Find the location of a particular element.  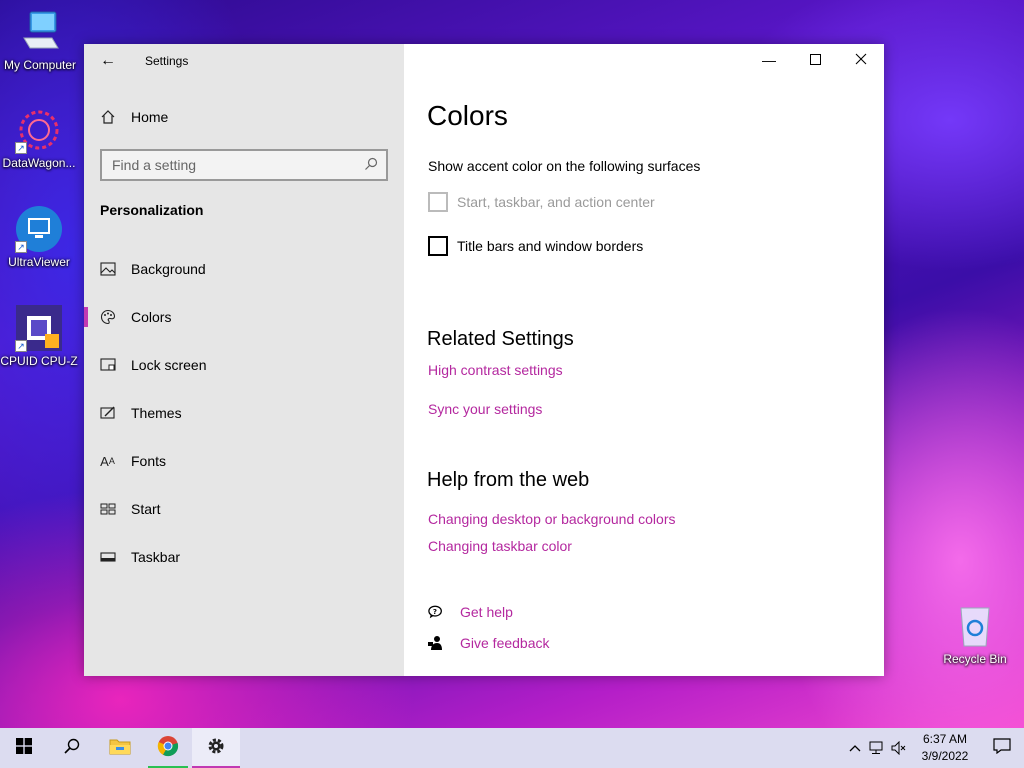

desktop-icon-recycle-bin: Recycle Bin is located at coordinates (975, 634).